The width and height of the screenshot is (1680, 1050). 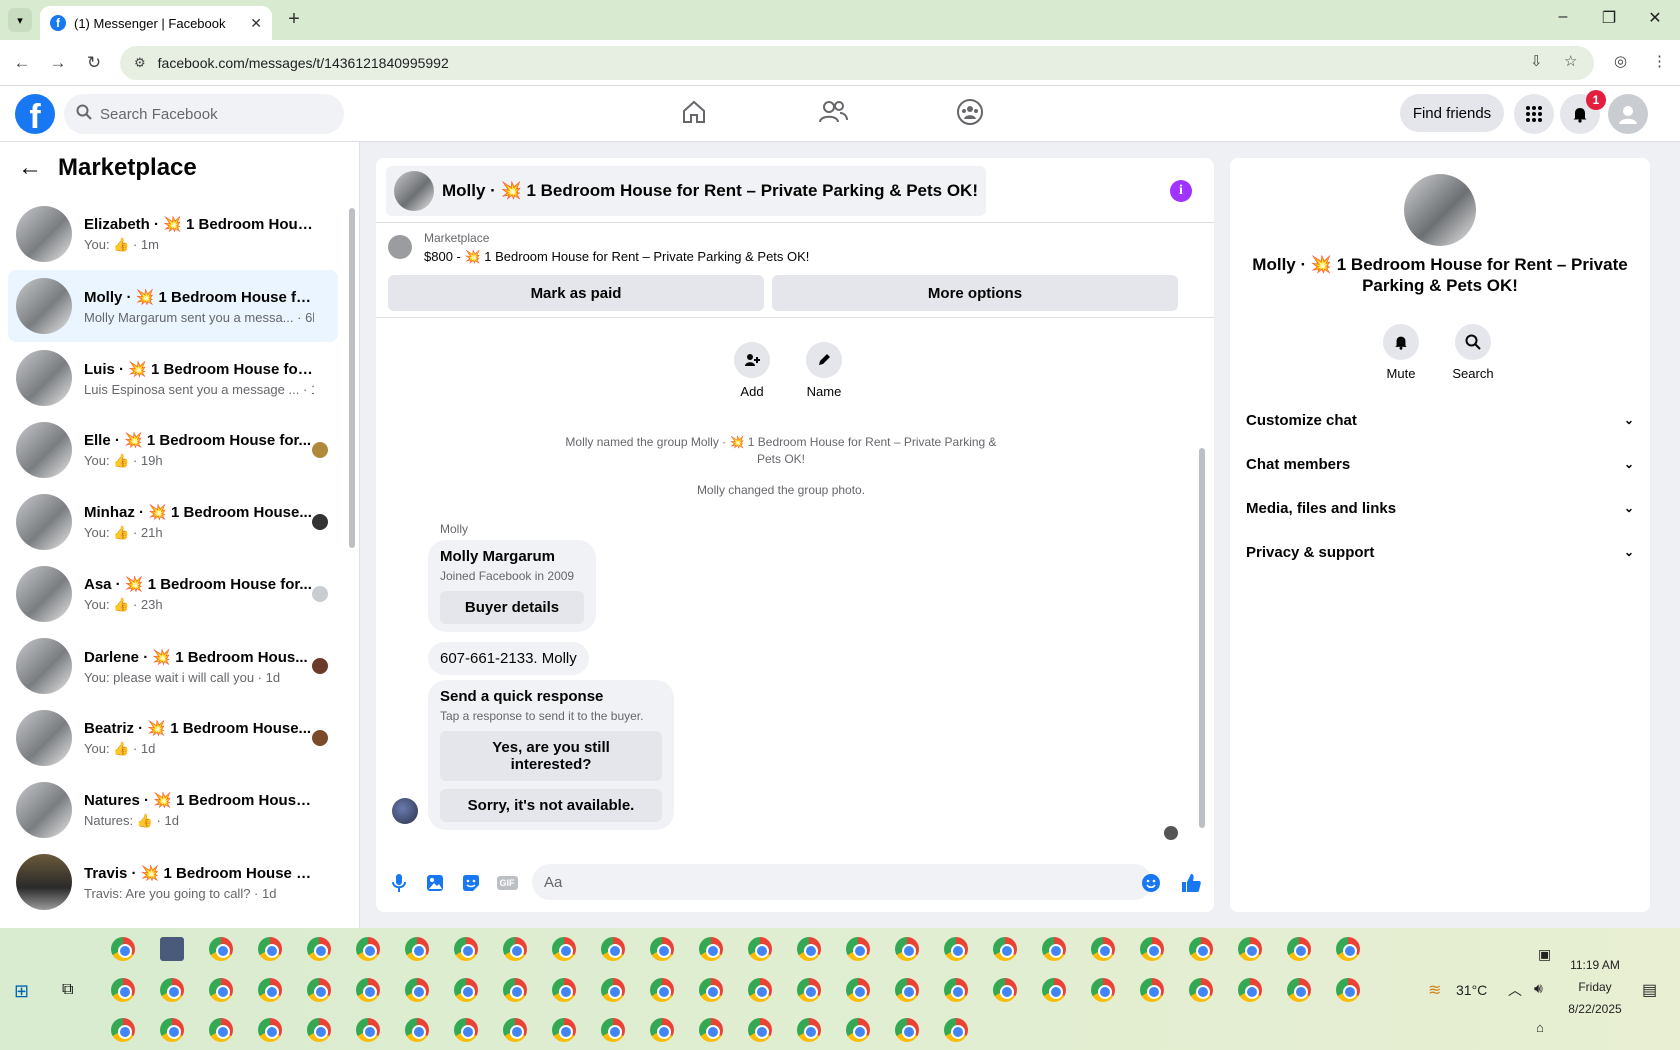 What do you see at coordinates (696, 114) in the screenshot?
I see `home-icon` at bounding box center [696, 114].